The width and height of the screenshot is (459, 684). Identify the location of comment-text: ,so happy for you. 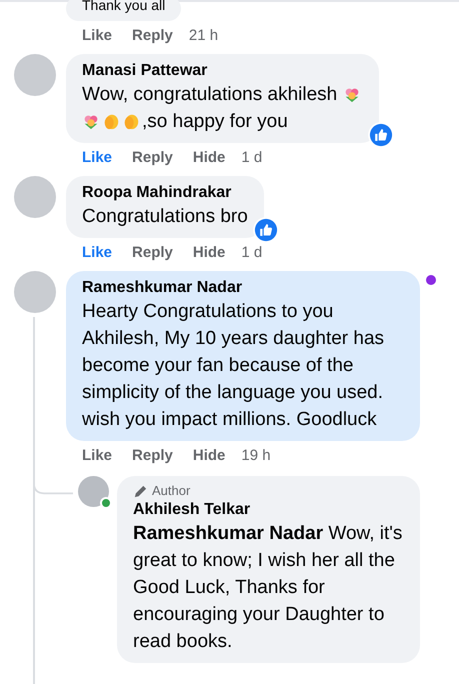
(215, 121).